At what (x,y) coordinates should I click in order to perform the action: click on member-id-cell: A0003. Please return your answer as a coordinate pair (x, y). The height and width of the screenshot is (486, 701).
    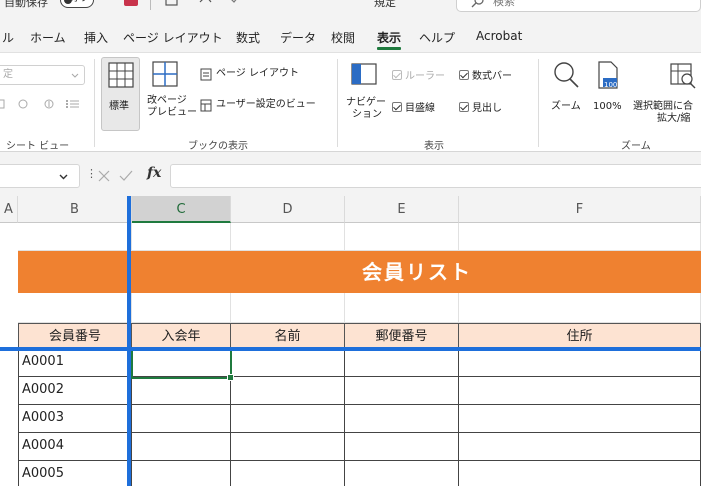
    Looking at the image, I should click on (75, 419).